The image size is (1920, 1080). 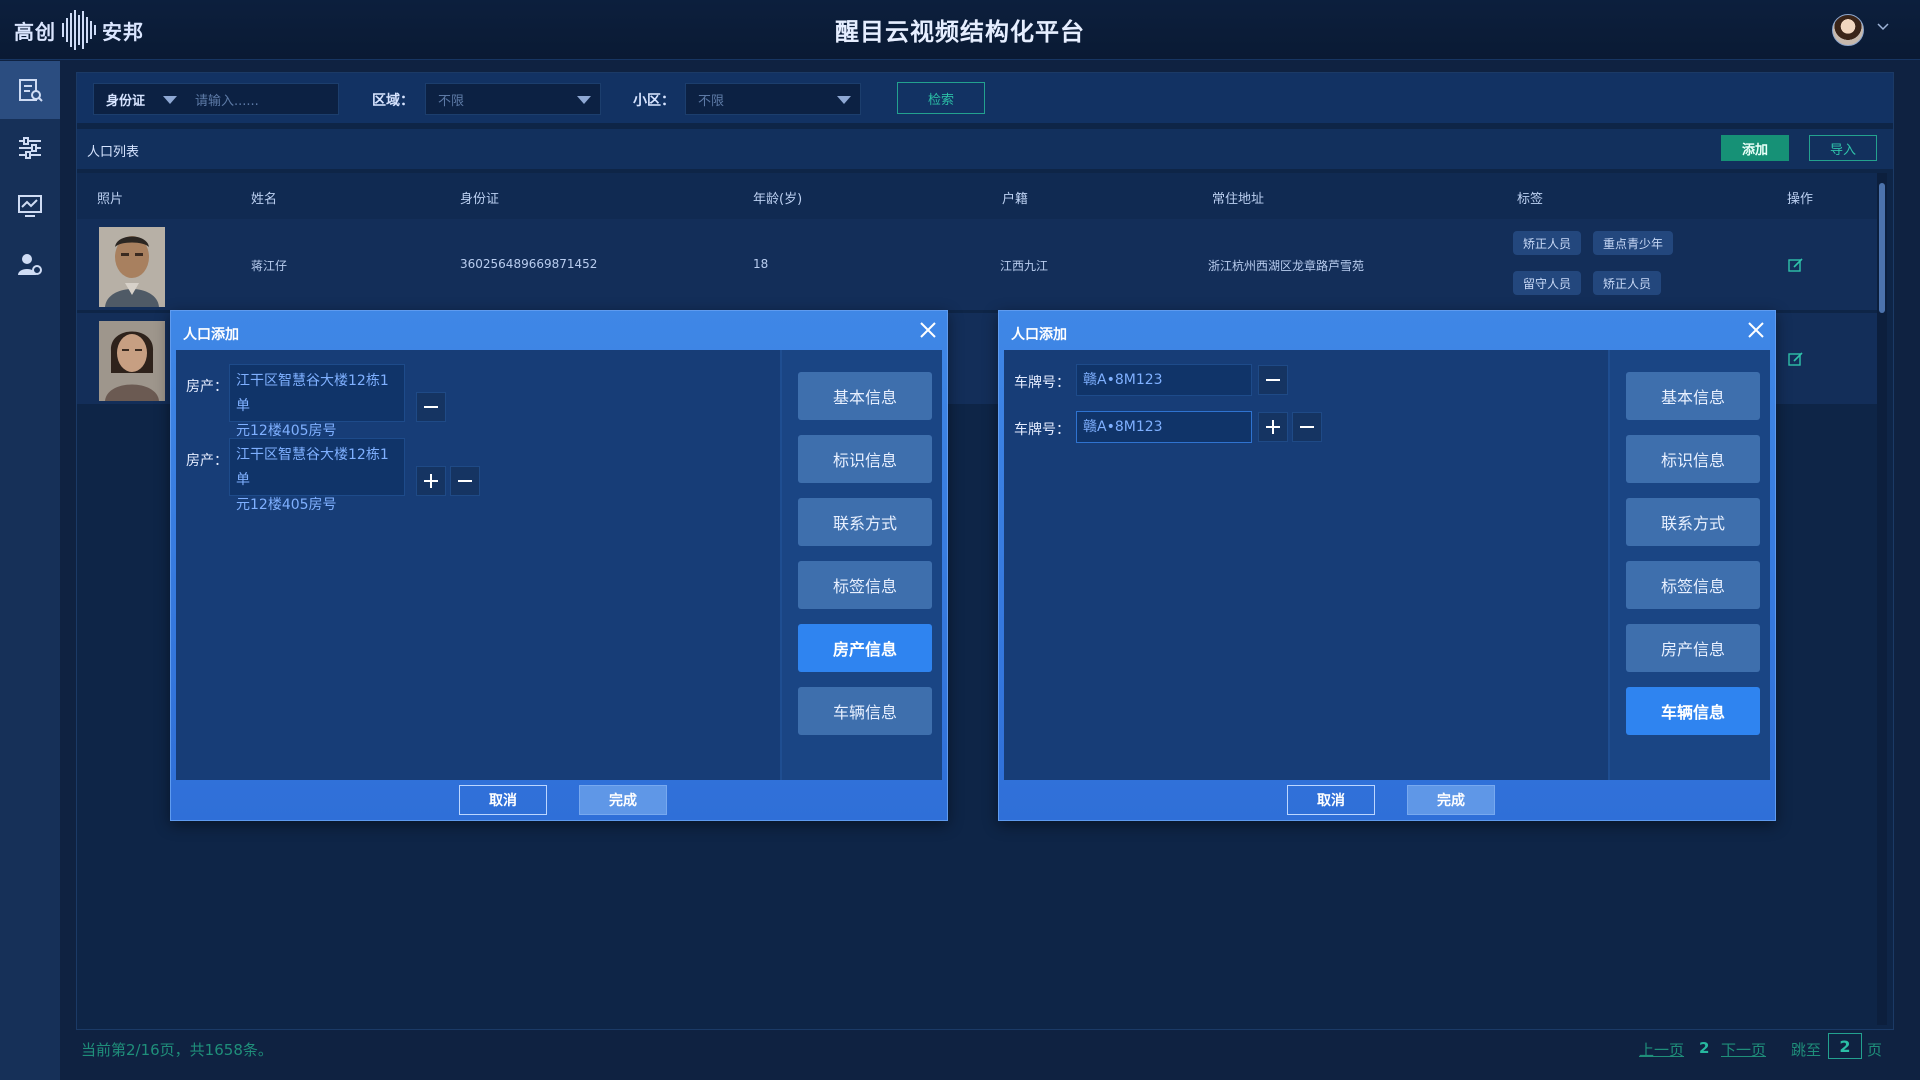 I want to click on cell-age: 18, so click(x=761, y=264).